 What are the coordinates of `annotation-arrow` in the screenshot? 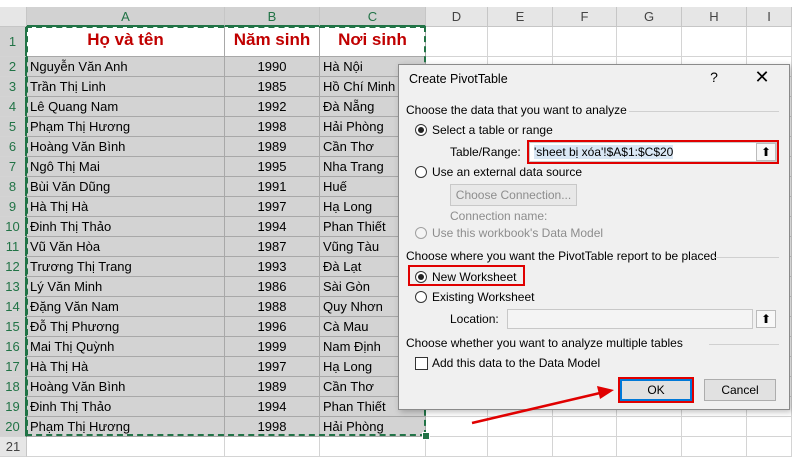 It's located at (542, 405).